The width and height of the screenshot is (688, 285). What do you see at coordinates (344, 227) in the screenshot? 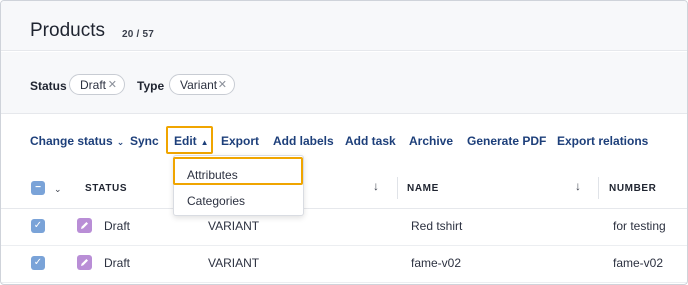
I see `table-row: ✓ Draft VARIANT Red tshirt for testing` at bounding box center [344, 227].